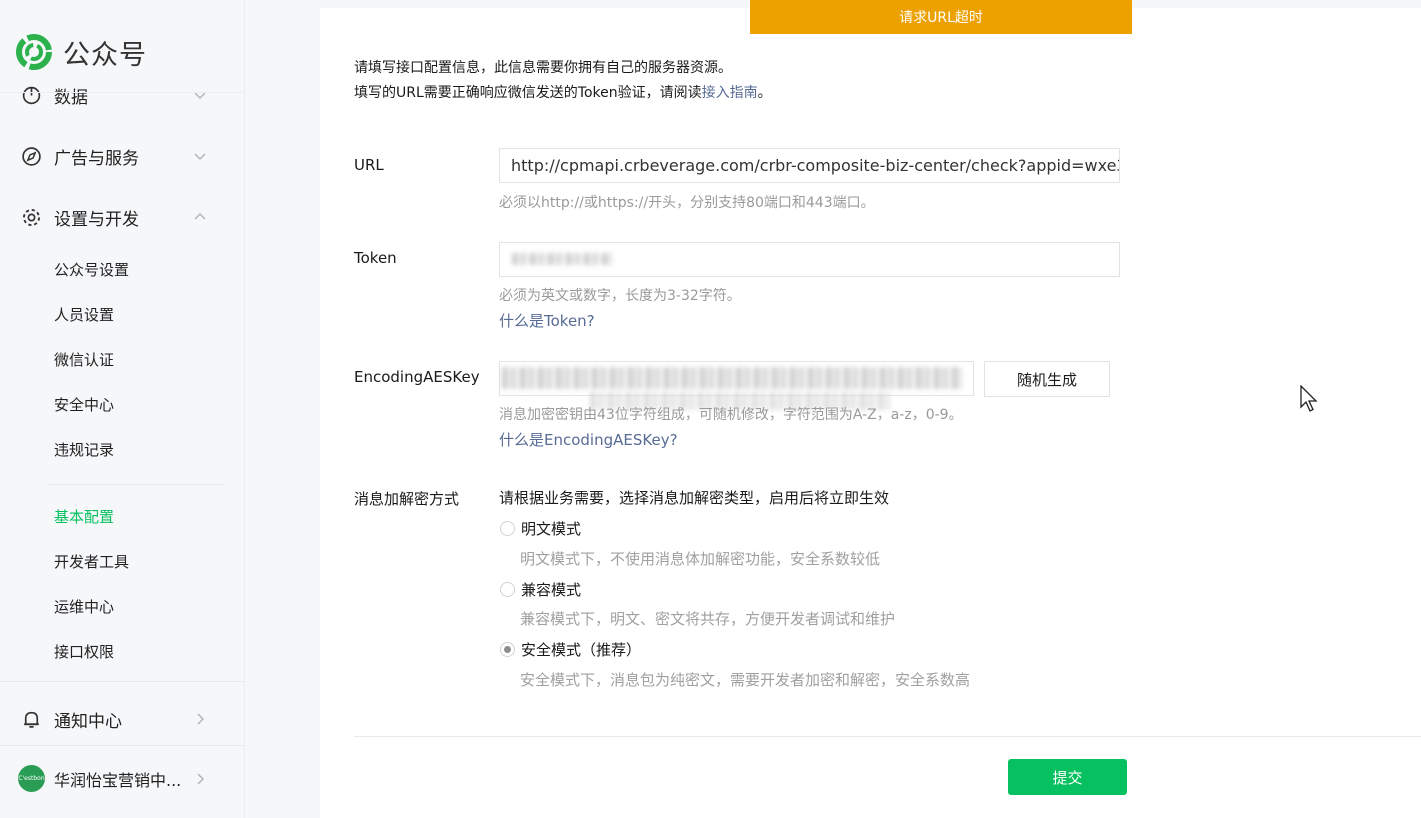 Image resolution: width=1421 pixels, height=818 pixels. I want to click on avatar-text: C'estbon, so click(31, 778).